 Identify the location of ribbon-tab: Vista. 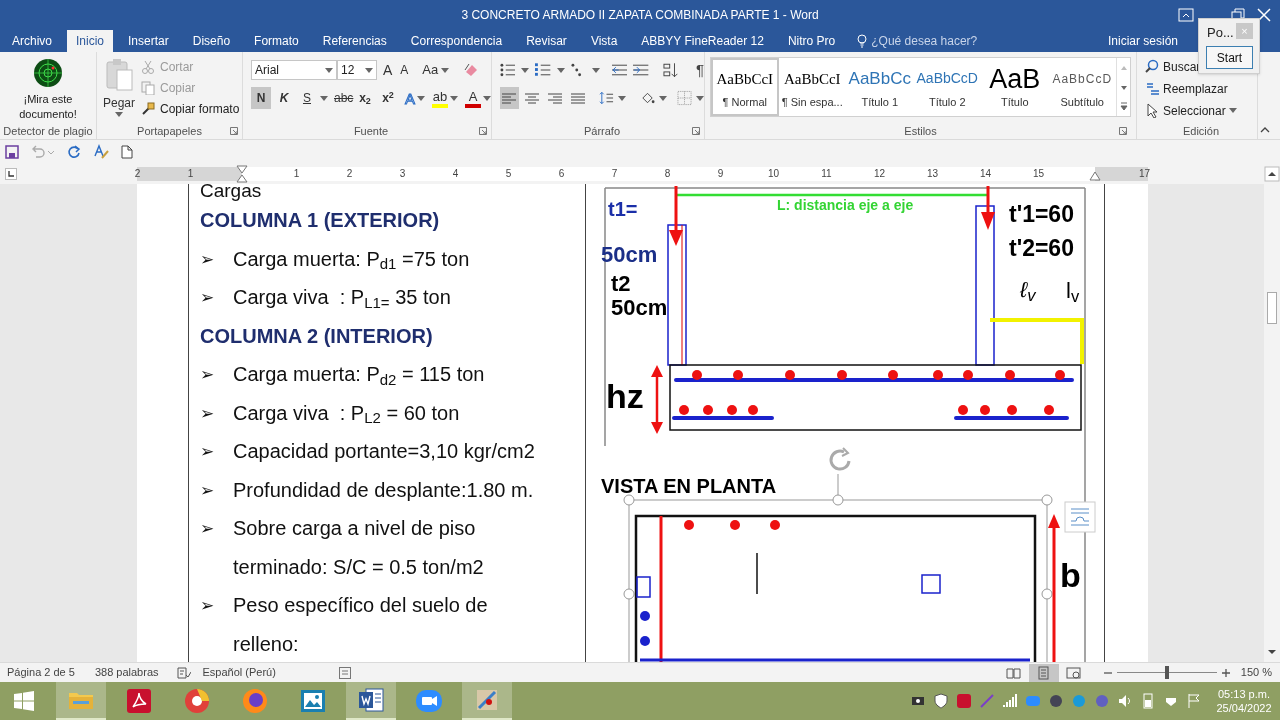
(604, 41).